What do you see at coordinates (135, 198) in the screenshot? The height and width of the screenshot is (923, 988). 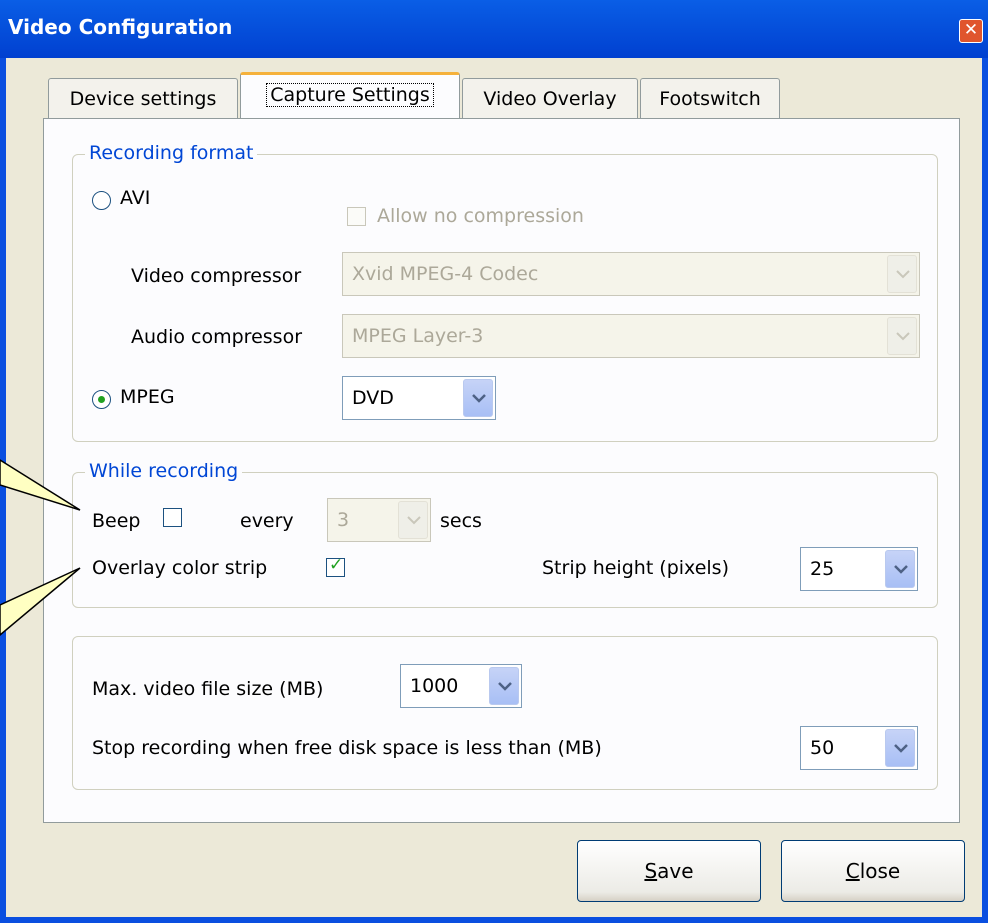 I see `avi-label: AVI` at bounding box center [135, 198].